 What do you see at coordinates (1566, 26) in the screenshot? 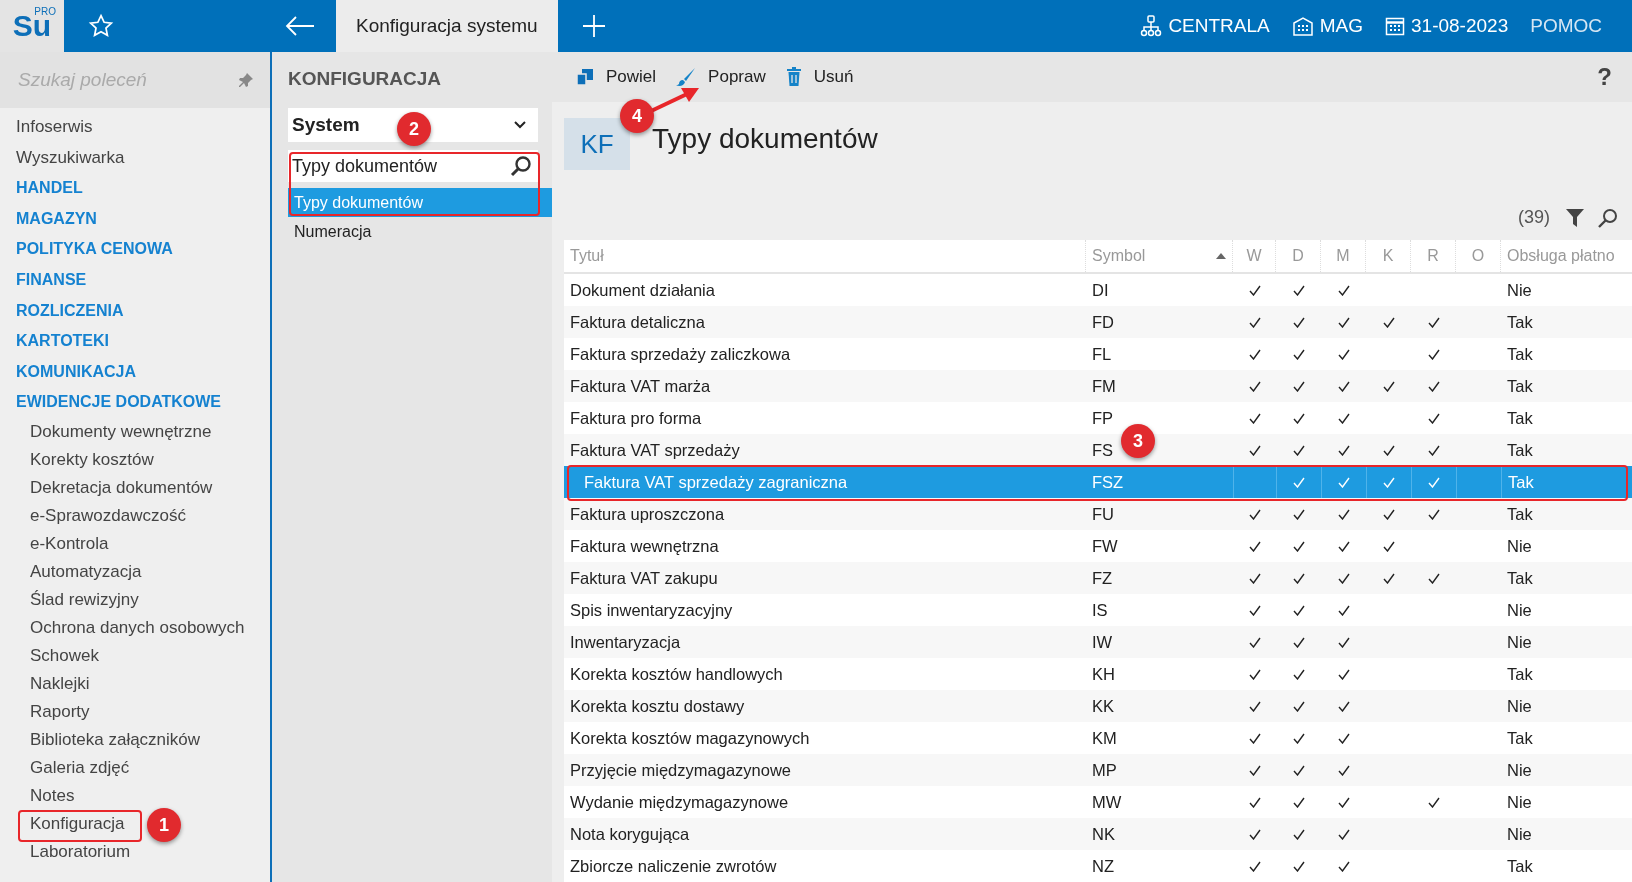
I see `top-menu-item: POMOC` at bounding box center [1566, 26].